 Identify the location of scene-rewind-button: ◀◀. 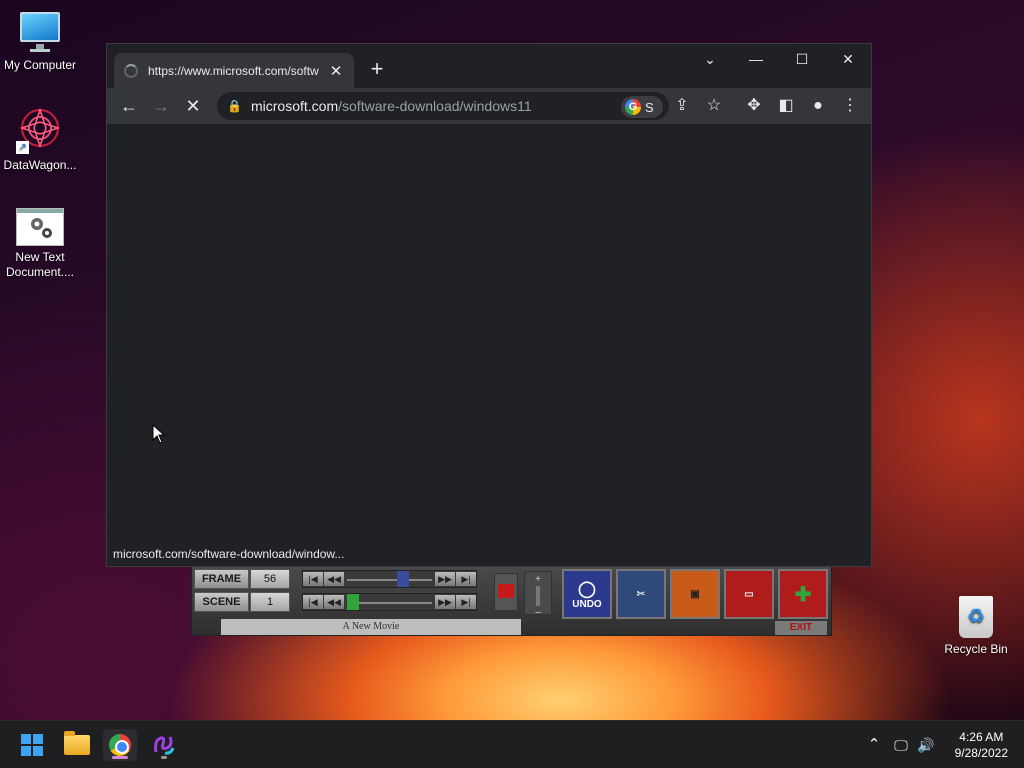
(334, 602).